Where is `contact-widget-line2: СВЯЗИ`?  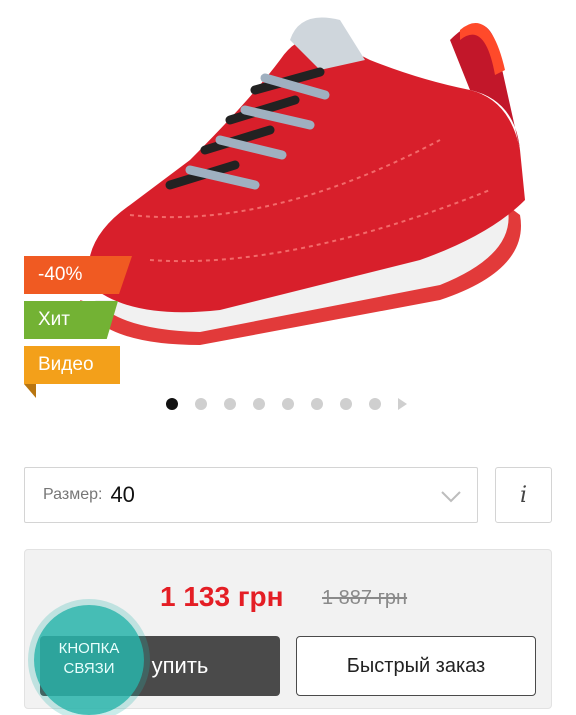
contact-widget-line2: СВЯЗИ is located at coordinates (89, 668).